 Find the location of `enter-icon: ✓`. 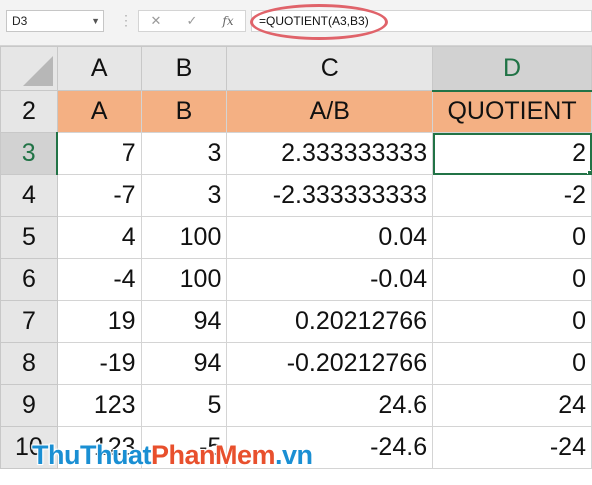

enter-icon: ✓ is located at coordinates (192, 21).